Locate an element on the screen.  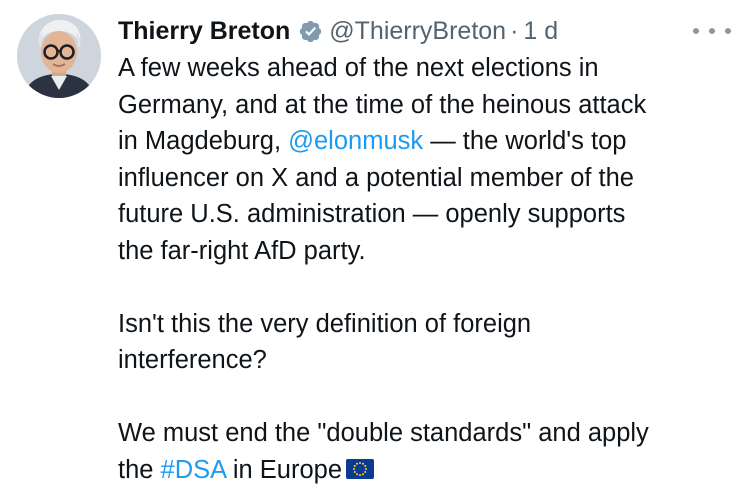
text-span: the is located at coordinates (139, 469).